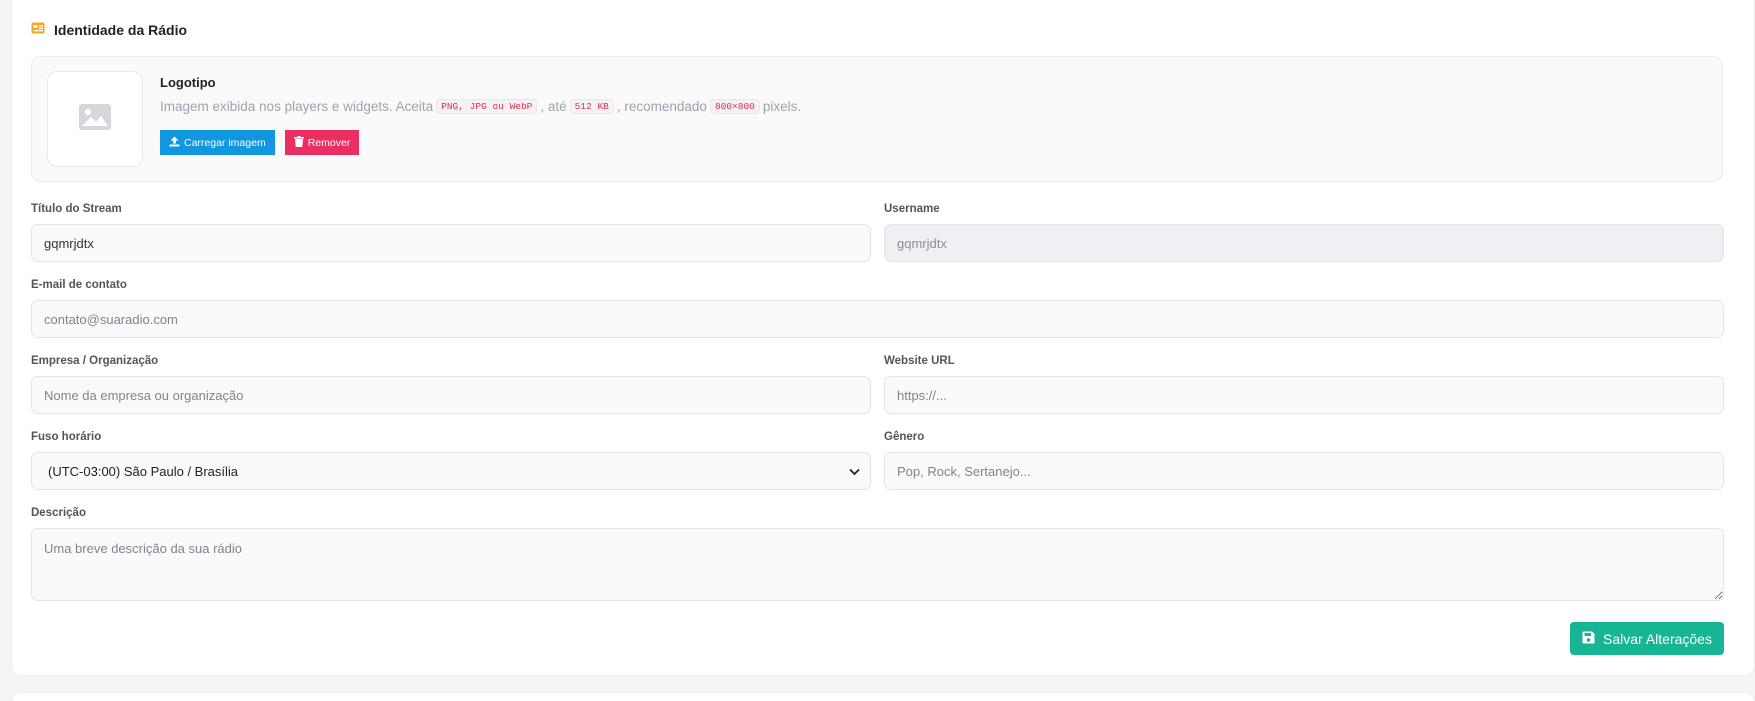 The image size is (1755, 701). What do you see at coordinates (1588, 639) in the screenshot?
I see `save-icon` at bounding box center [1588, 639].